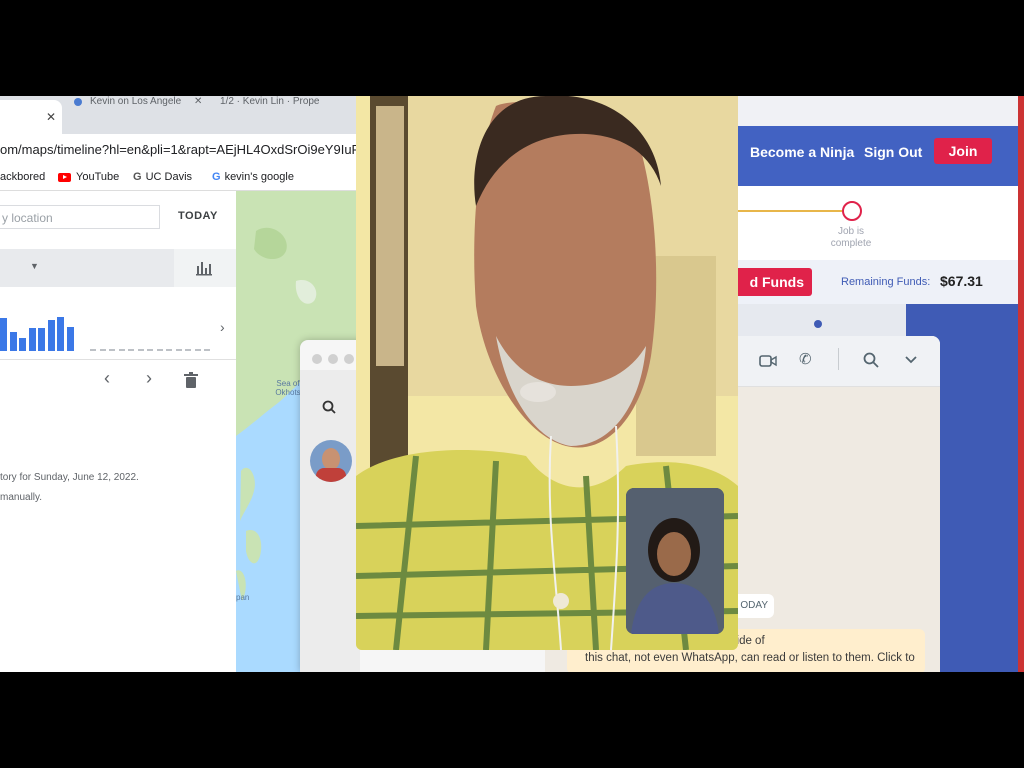  Describe the element at coordinates (243, 597) in the screenshot. I see `map-label-japan: pan` at that location.